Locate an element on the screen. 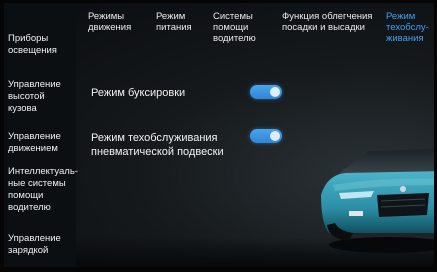 The height and width of the screenshot is (272, 437). sidebar-item-lighting: Приборы освещения is located at coordinates (41, 45).